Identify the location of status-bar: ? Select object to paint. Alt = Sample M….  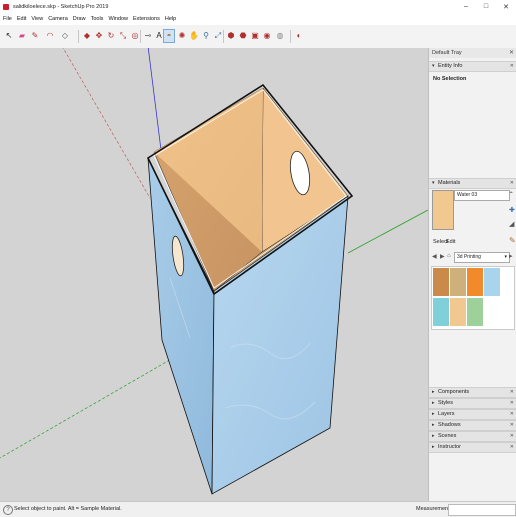
(258, 509).